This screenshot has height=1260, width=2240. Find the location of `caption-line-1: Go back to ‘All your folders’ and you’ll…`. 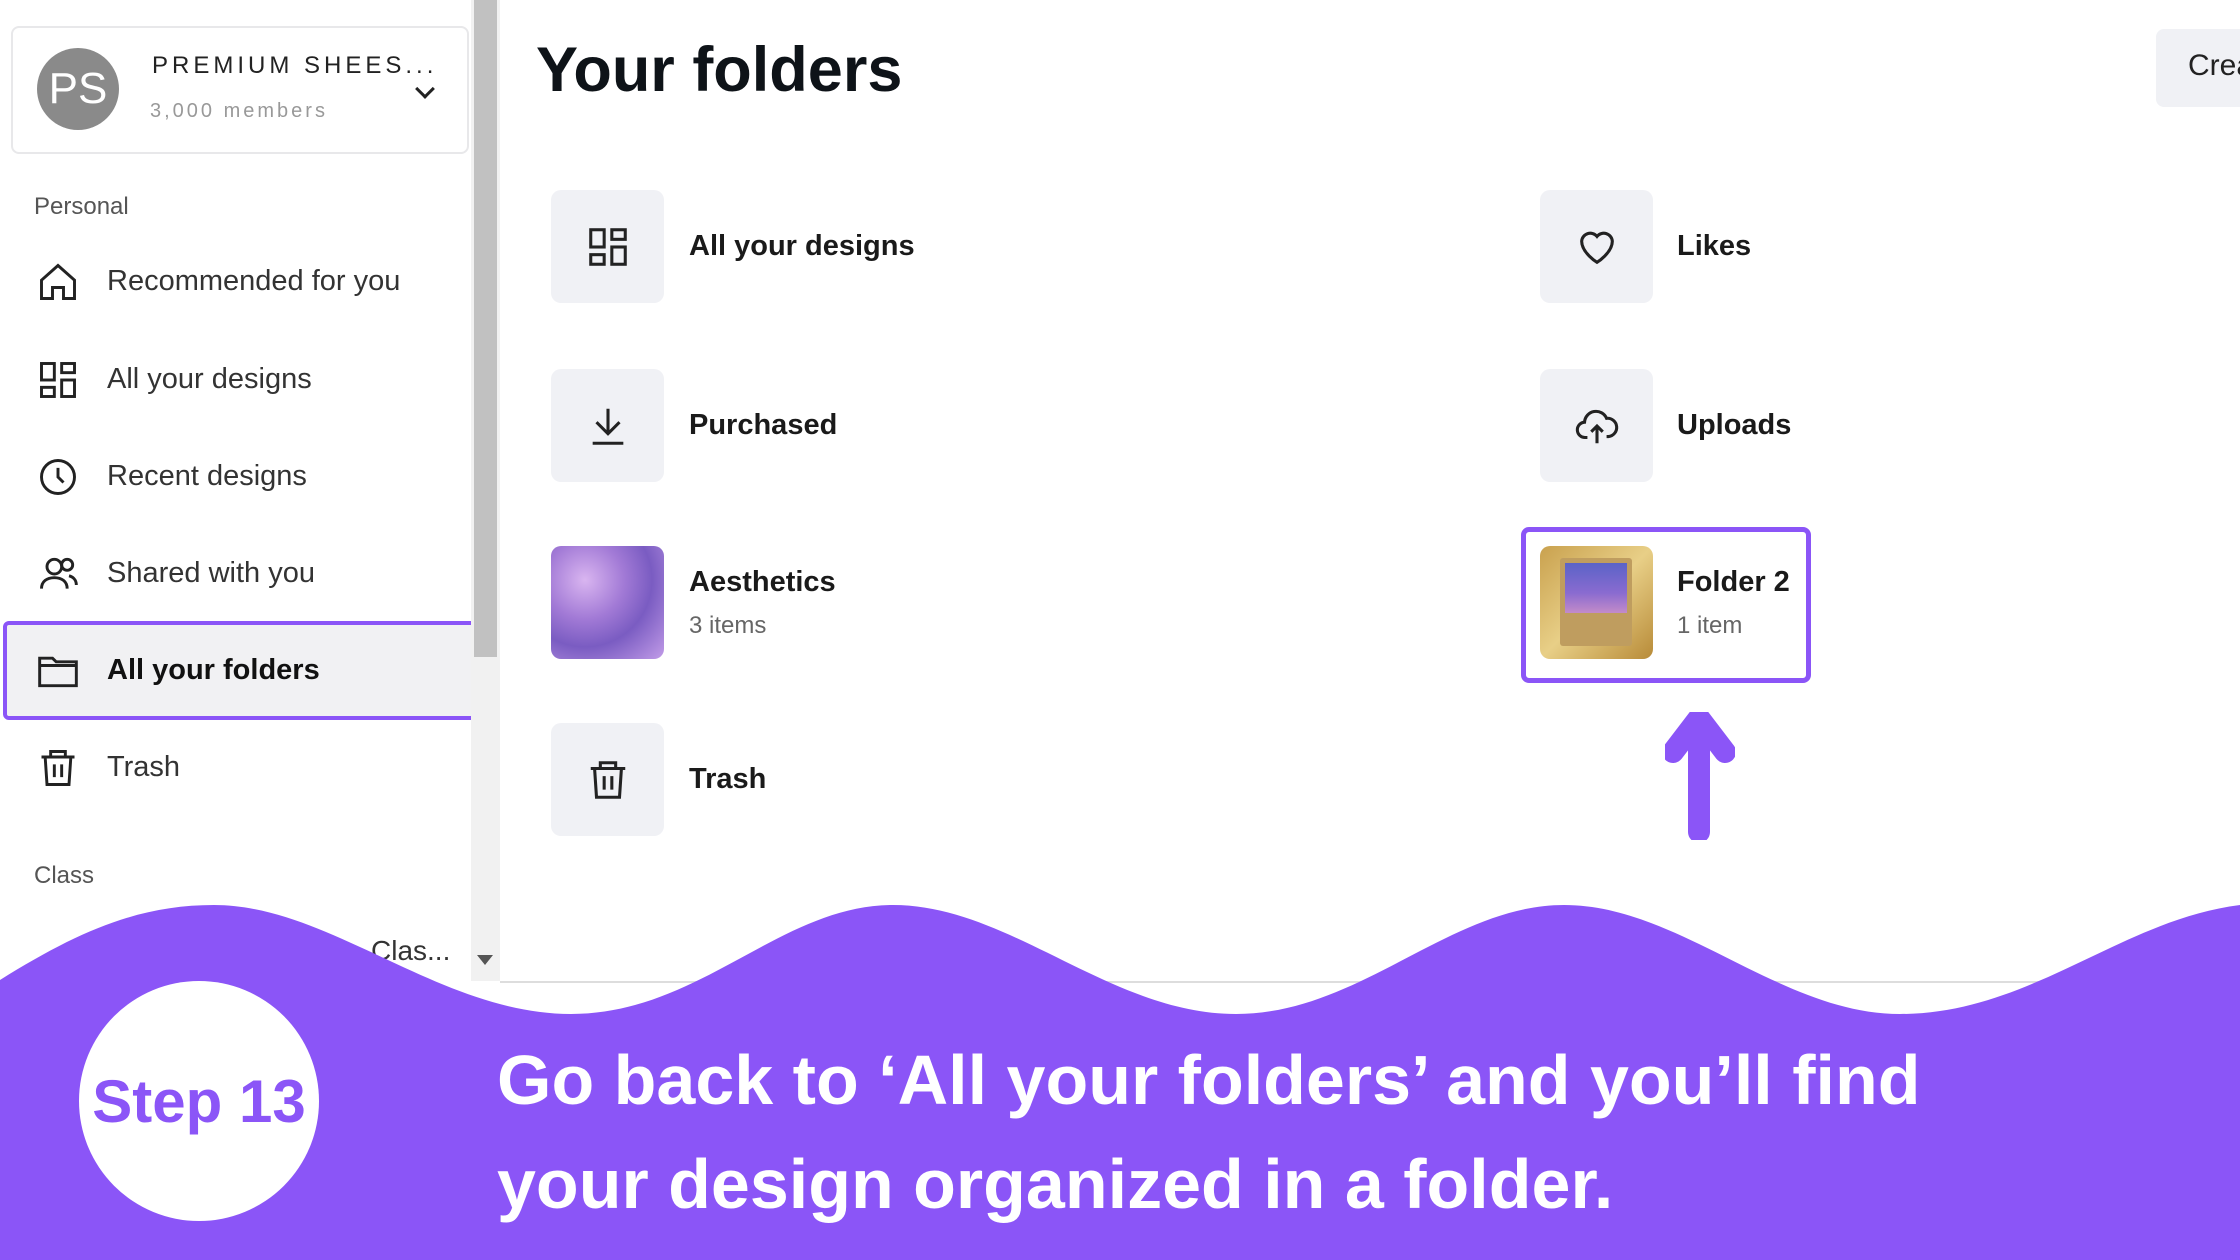

caption-line-1: Go back to ‘All your folders’ and you’ll… is located at coordinates (1209, 1080).